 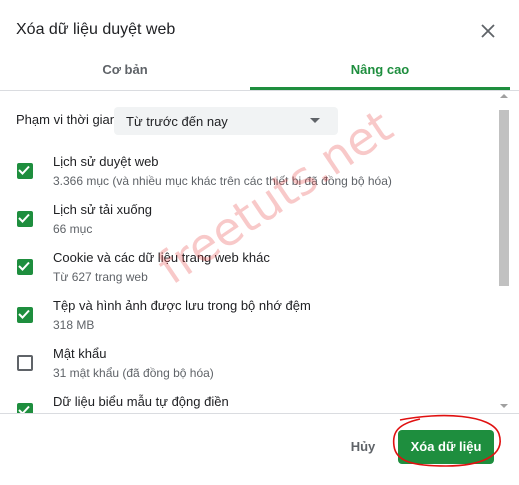 What do you see at coordinates (141, 401) in the screenshot?
I see `item-label: Dữ liệu biểu mẫu tự động điền` at bounding box center [141, 401].